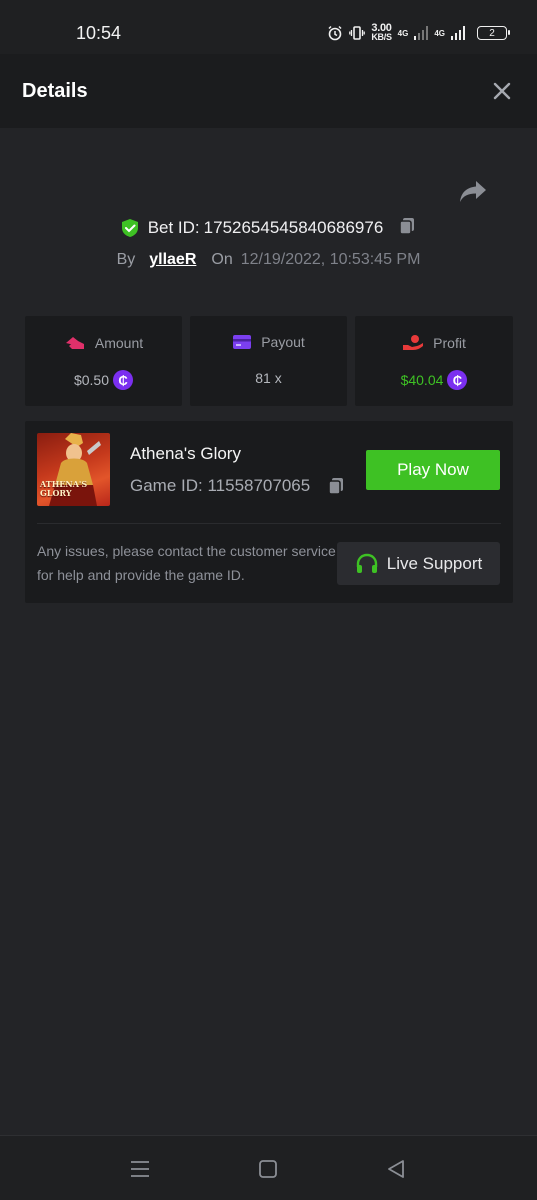  I want to click on battery-icon: 2, so click(493, 33).